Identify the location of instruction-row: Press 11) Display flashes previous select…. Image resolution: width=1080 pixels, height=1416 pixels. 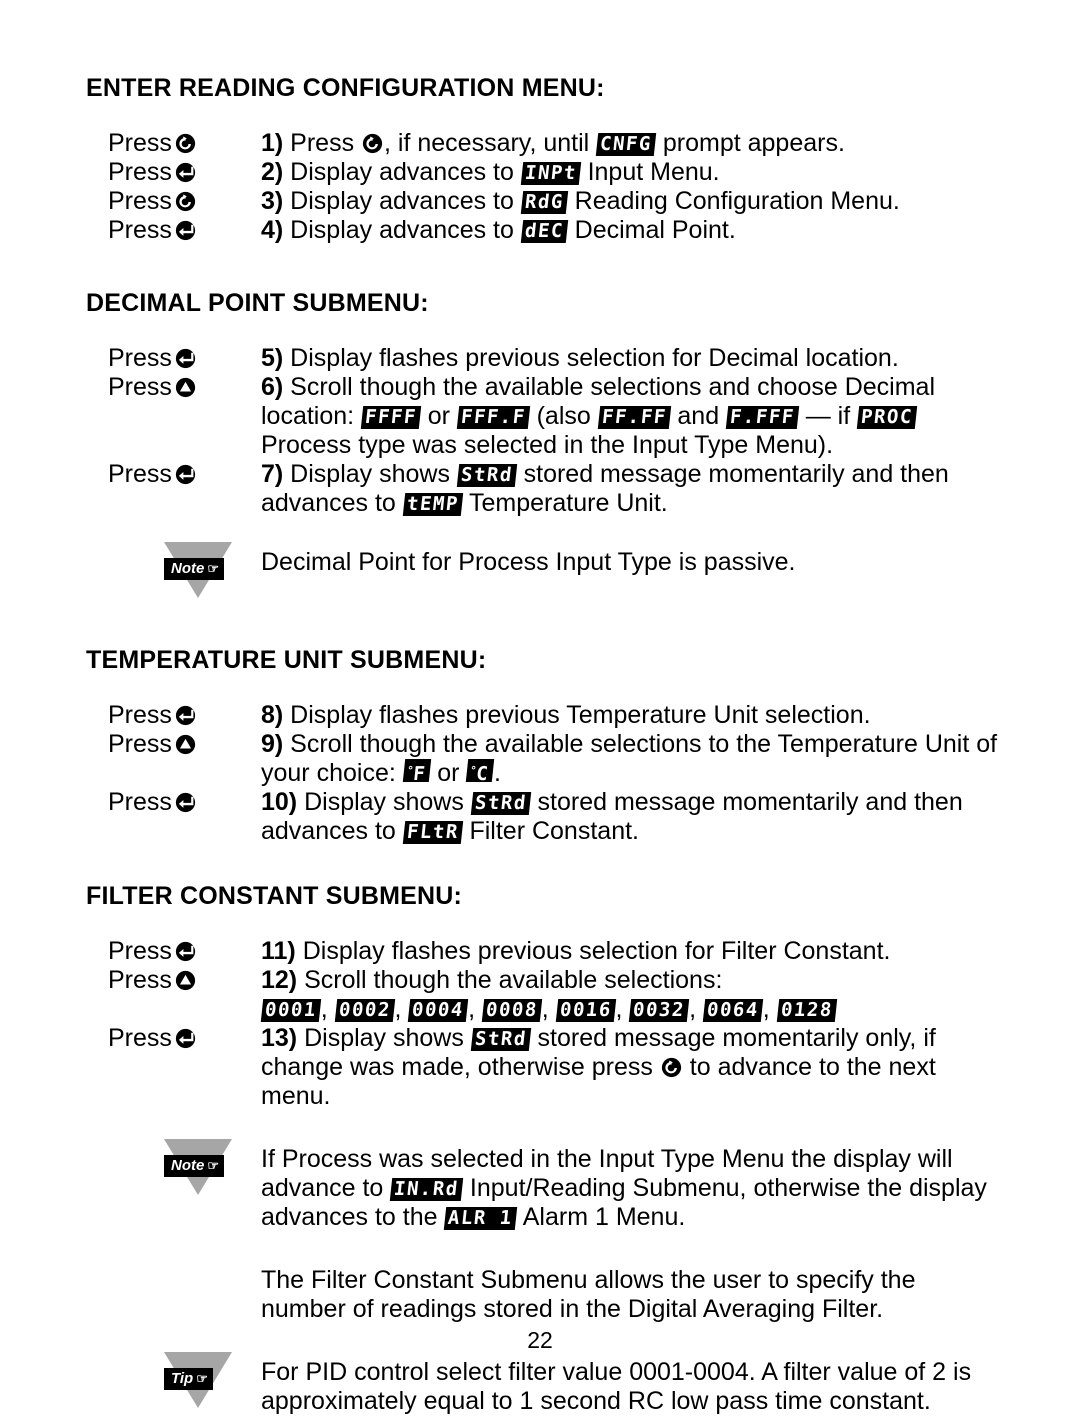
(546, 951).